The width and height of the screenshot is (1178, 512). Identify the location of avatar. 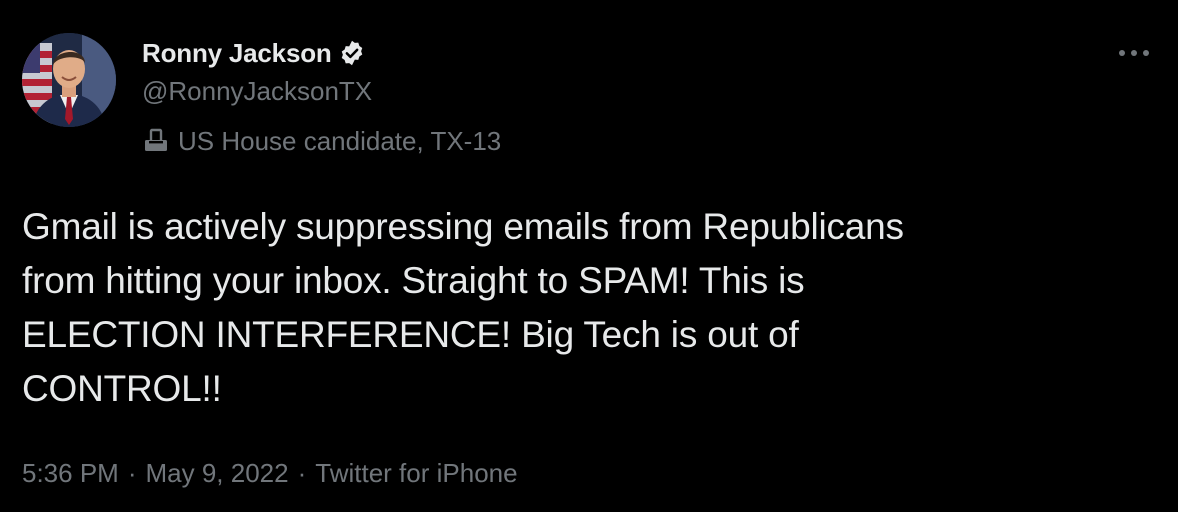
(69, 80).